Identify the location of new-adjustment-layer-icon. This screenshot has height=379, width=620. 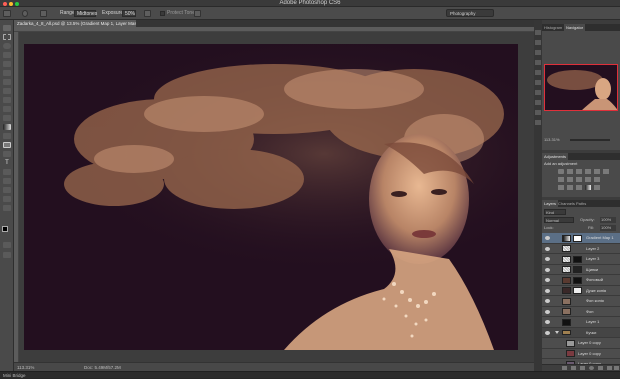
(591, 368).